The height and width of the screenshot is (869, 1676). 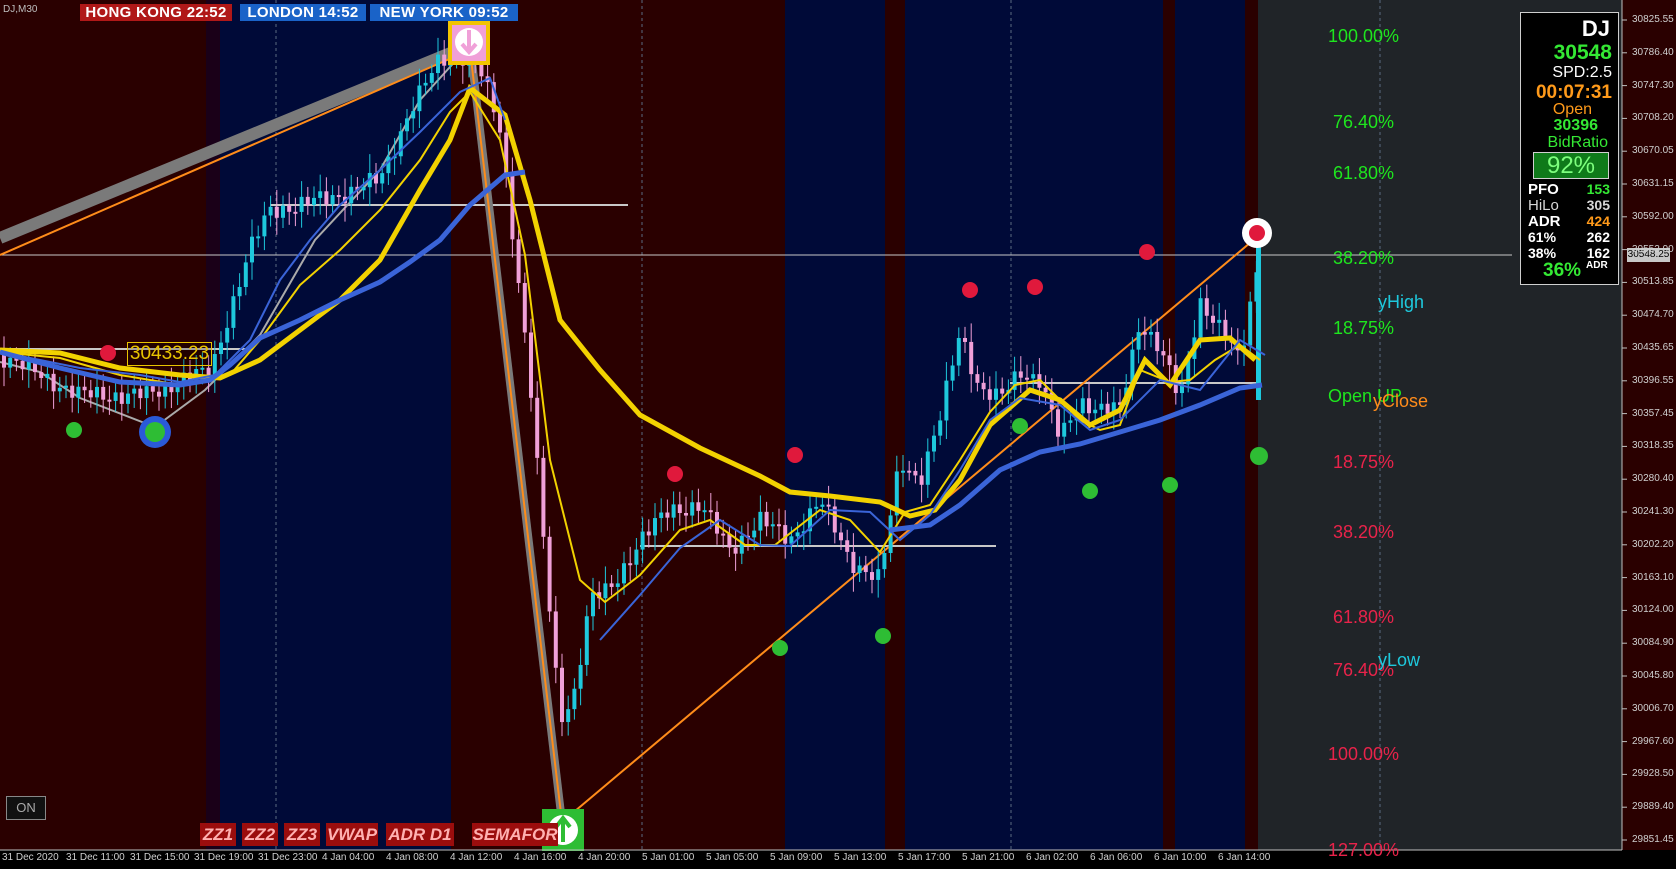 What do you see at coordinates (1542, 253) in the screenshot?
I see `info-row-label: 38%` at bounding box center [1542, 253].